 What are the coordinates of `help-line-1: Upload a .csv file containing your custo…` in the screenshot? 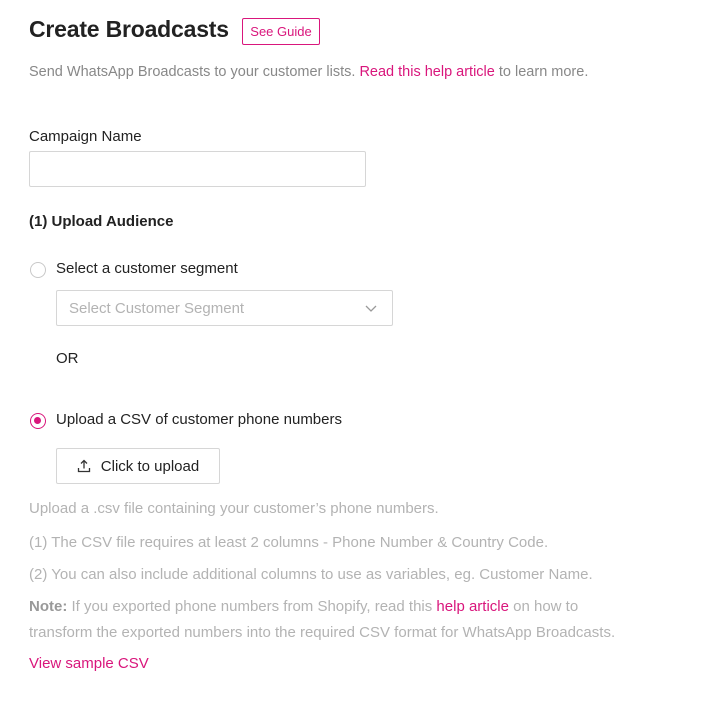 It's located at (234, 508).